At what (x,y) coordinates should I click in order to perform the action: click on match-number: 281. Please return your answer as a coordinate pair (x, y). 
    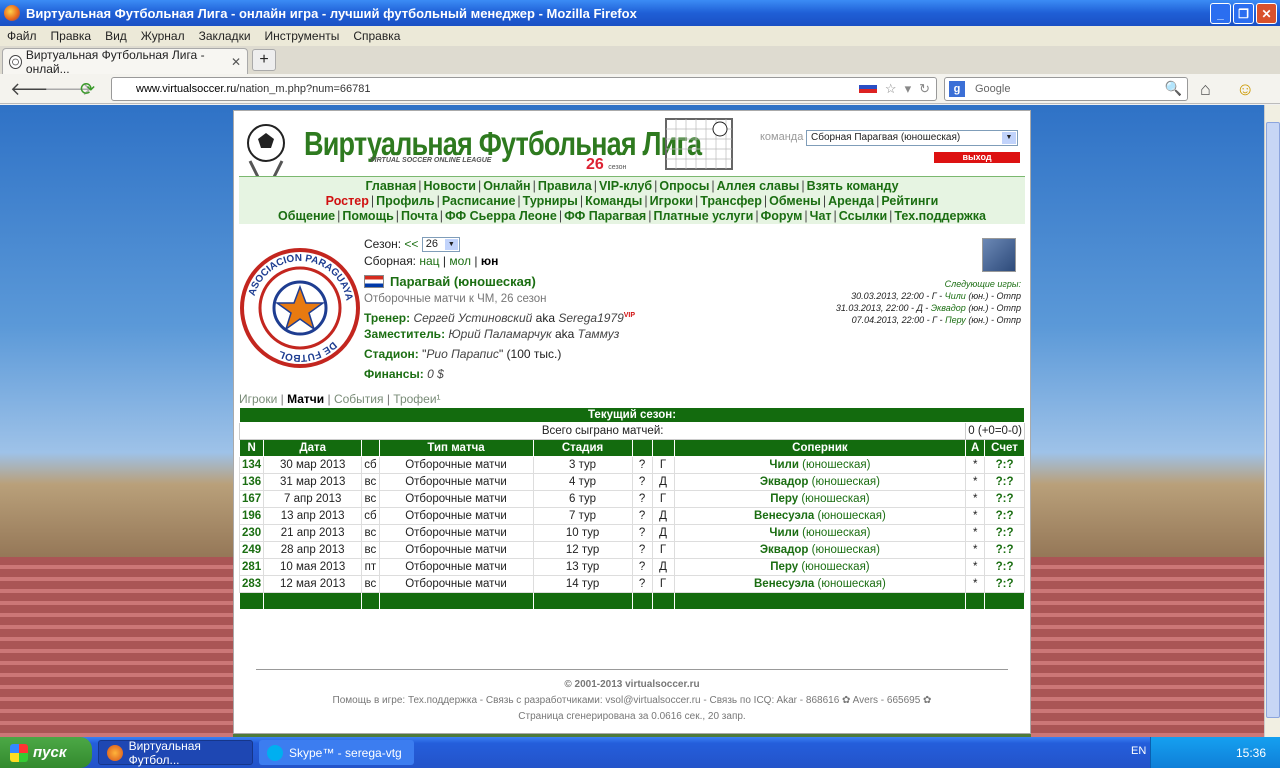
    Looking at the image, I should click on (251, 567).